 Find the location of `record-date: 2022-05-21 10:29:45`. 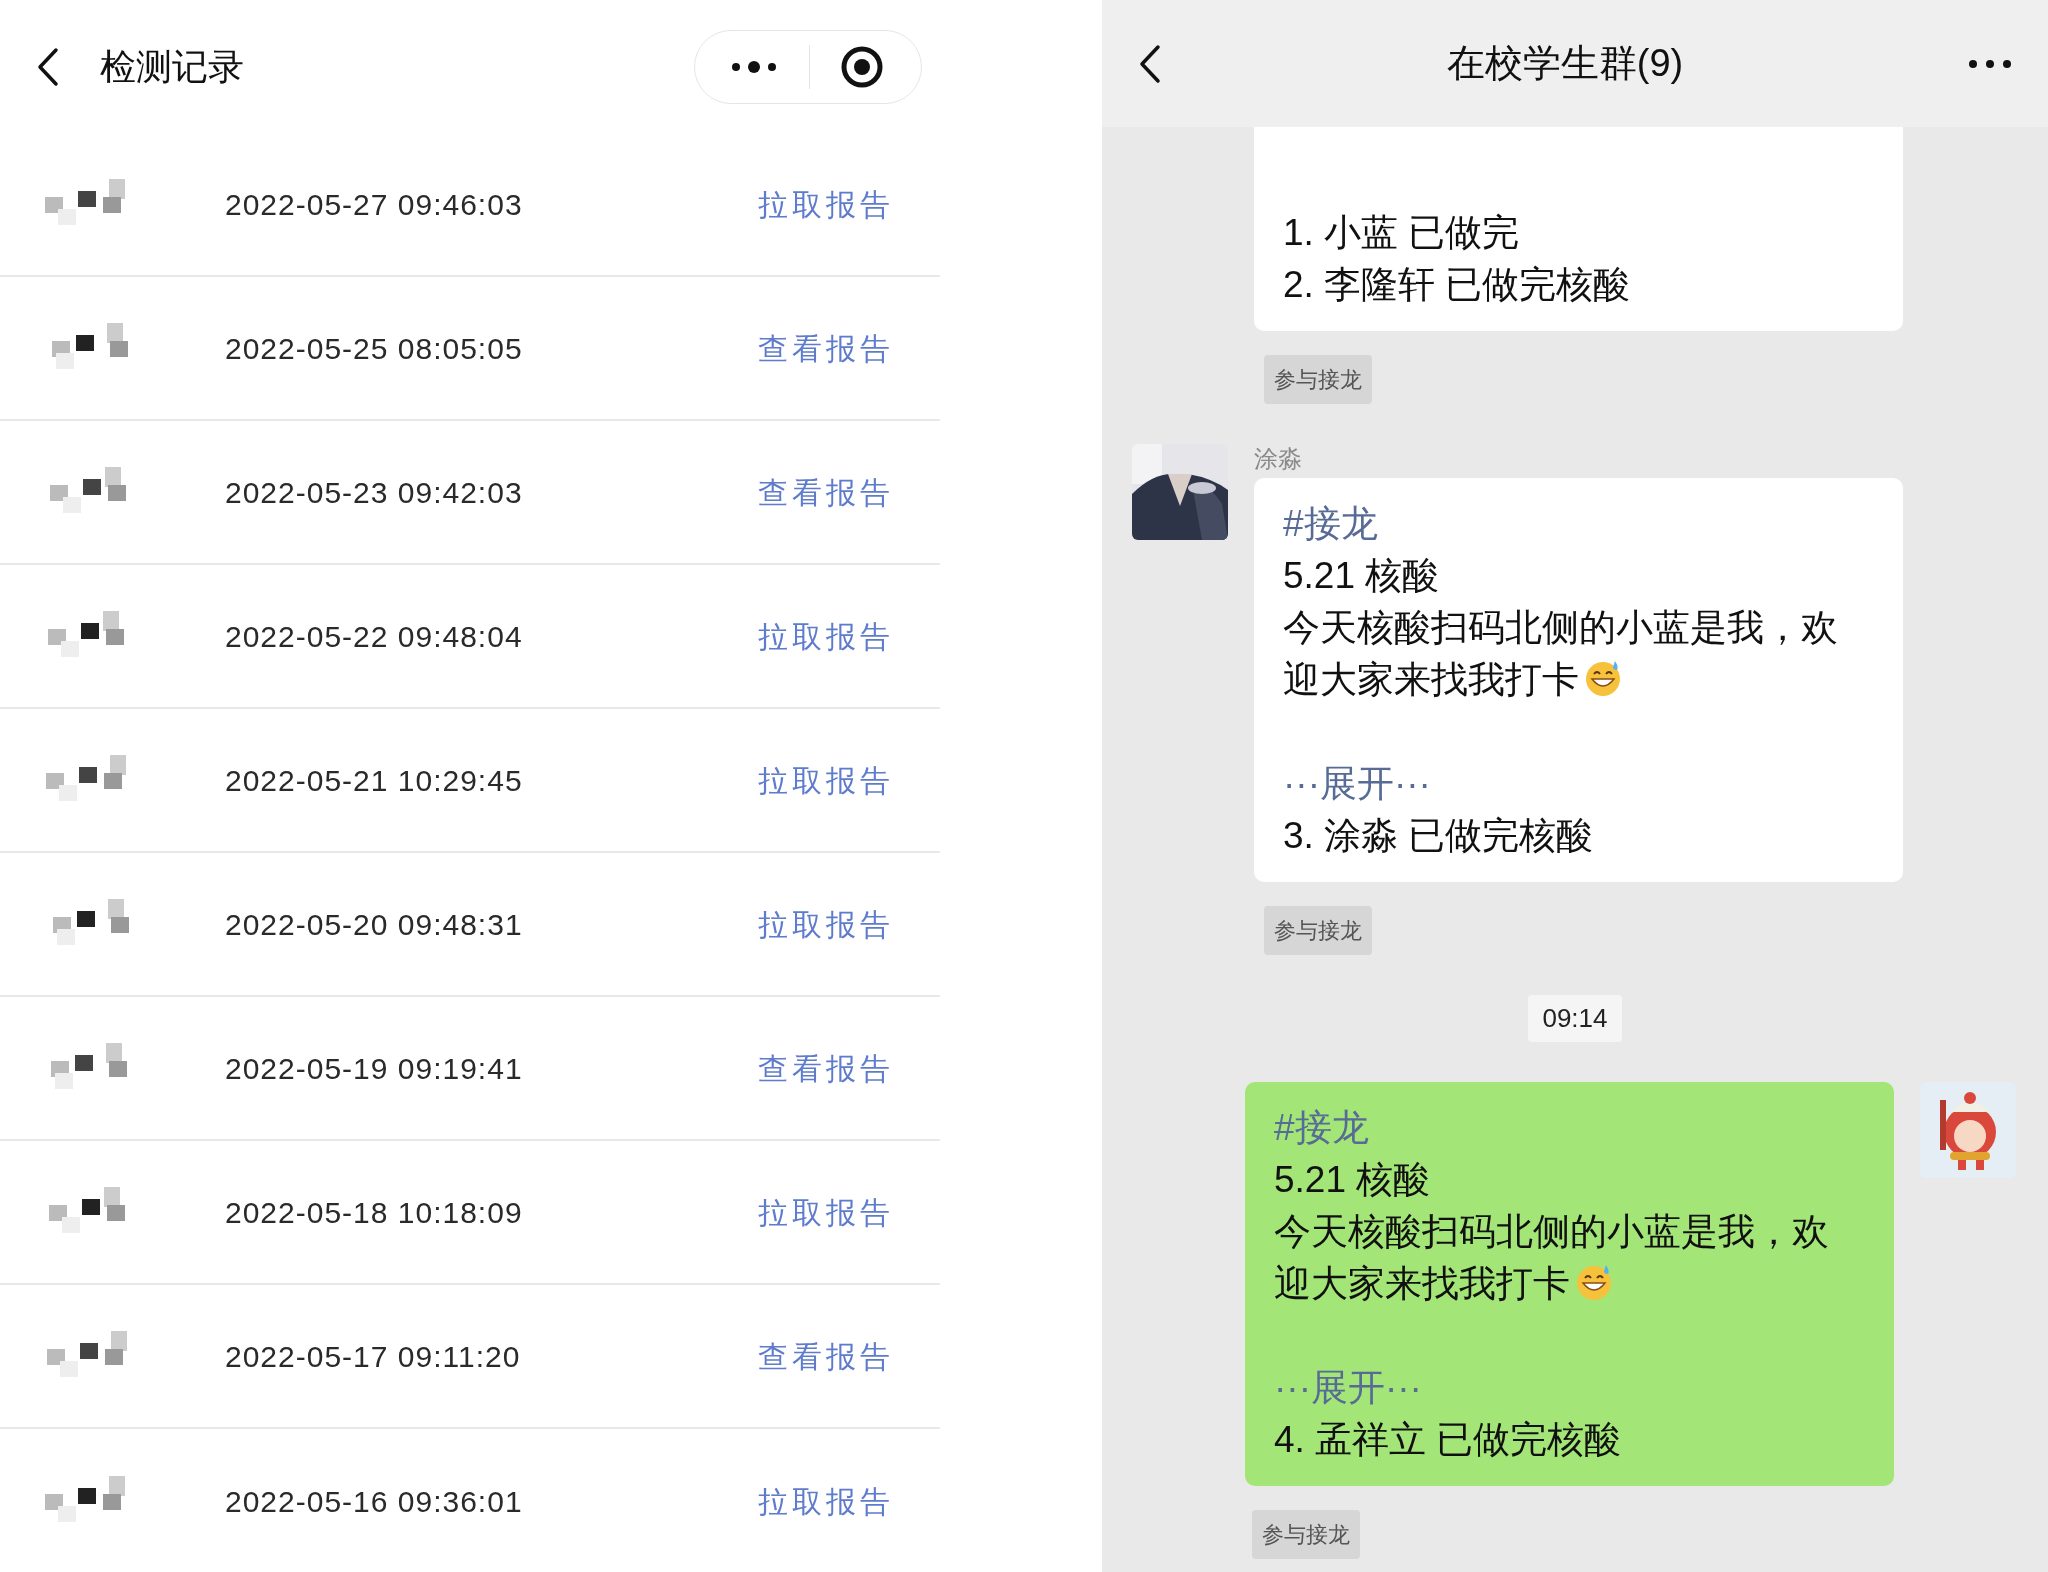

record-date: 2022-05-21 10:29:45 is located at coordinates (374, 780).